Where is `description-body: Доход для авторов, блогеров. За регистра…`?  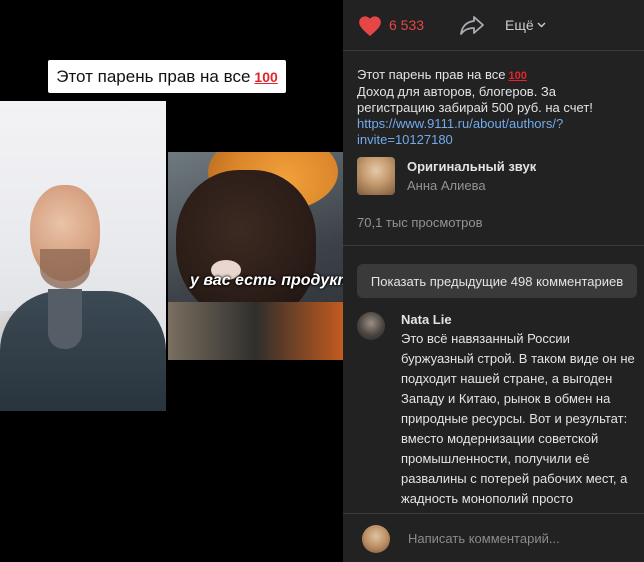
description-body: Доход для авторов, блогеров. За регистра… is located at coordinates (475, 99).